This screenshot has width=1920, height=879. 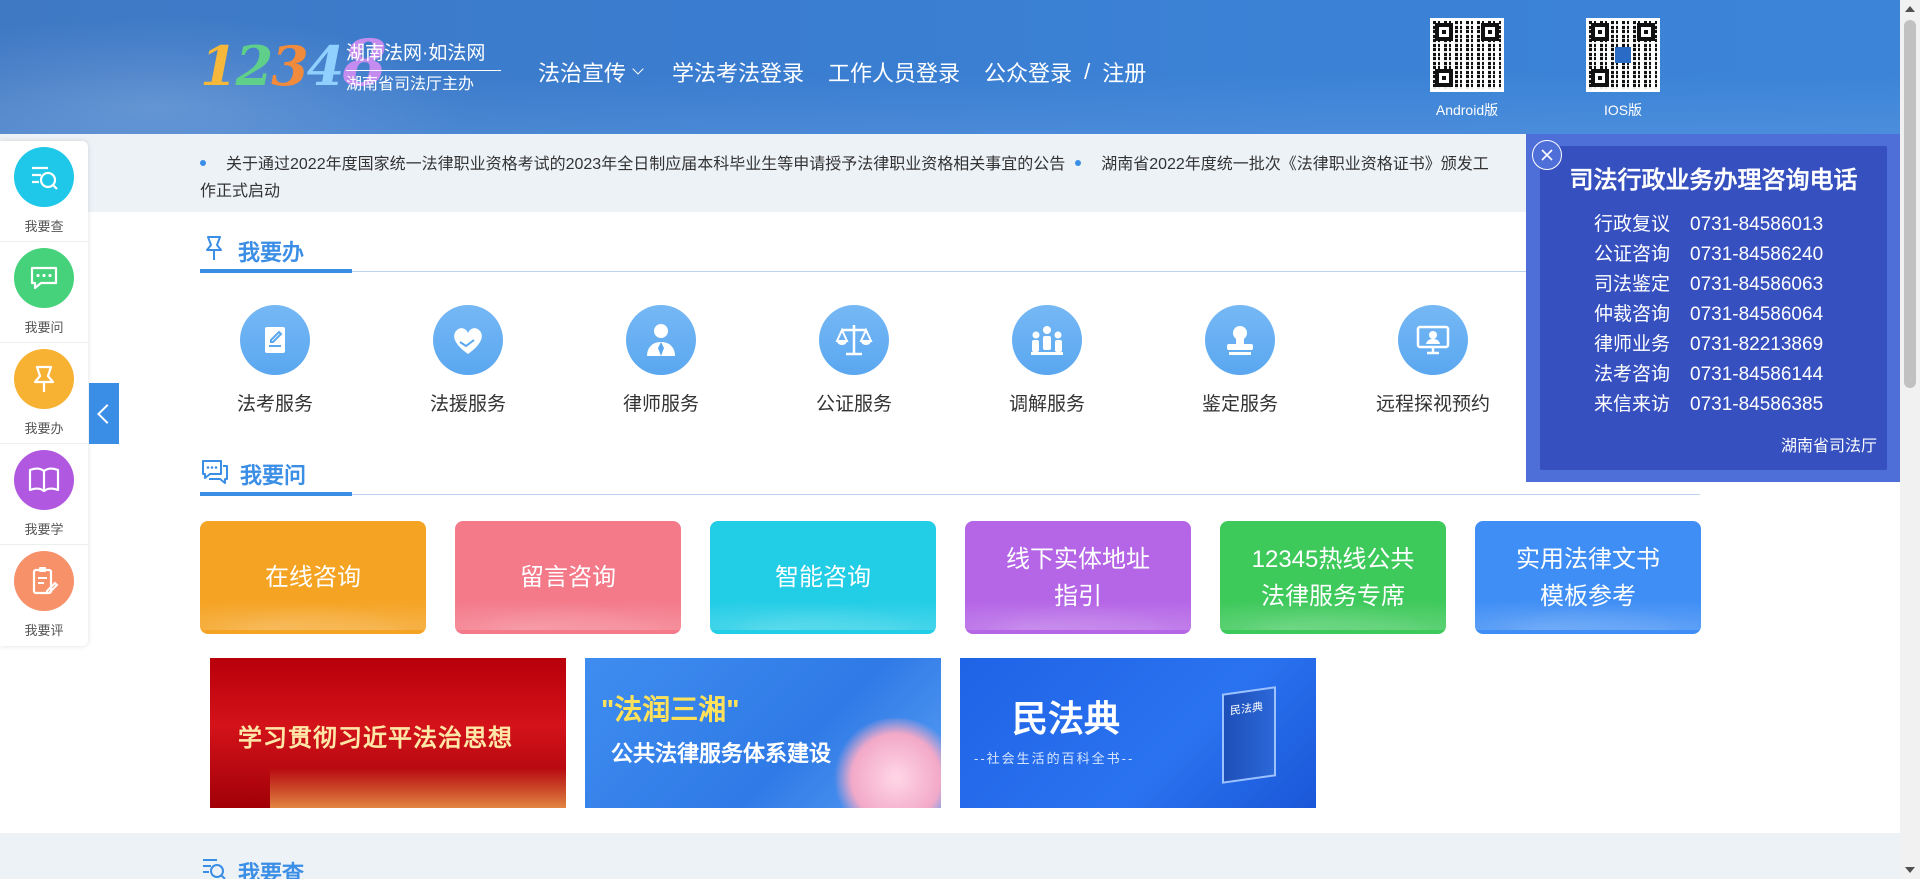 I want to click on close-hotline-button, so click(x=1547, y=155).